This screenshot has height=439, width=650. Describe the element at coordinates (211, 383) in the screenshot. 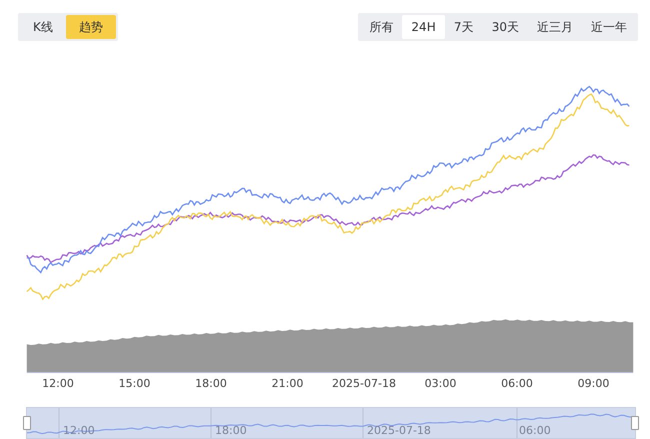

I see `axis-label: 18:00` at that location.